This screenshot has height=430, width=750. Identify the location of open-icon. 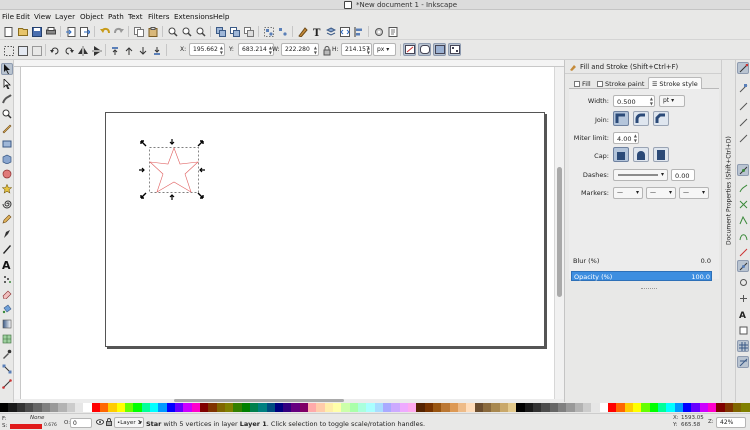
(22, 31).